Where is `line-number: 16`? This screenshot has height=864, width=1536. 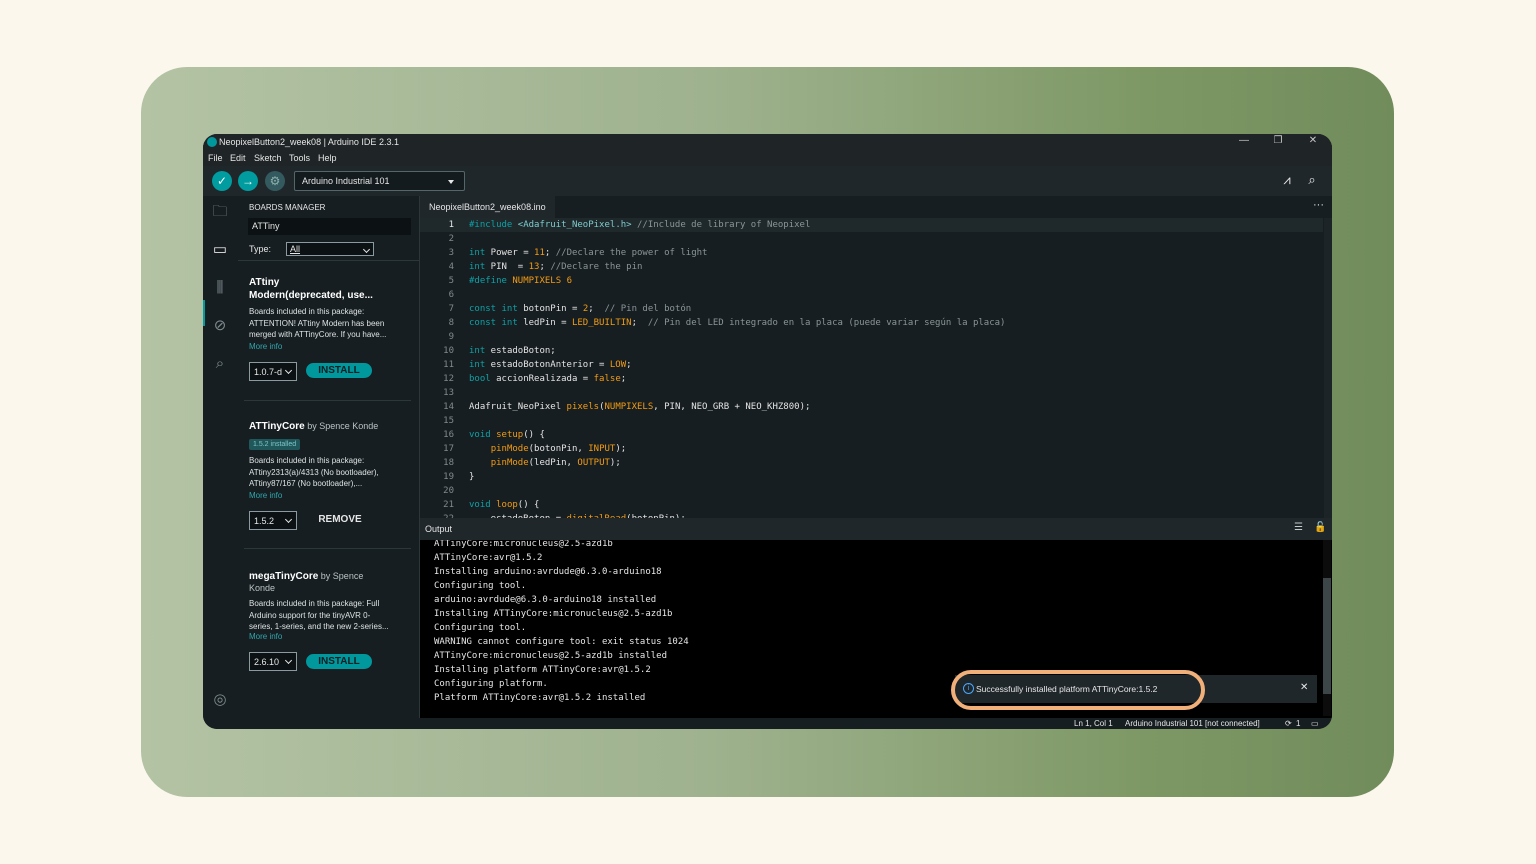
line-number: 16 is located at coordinates (448, 435).